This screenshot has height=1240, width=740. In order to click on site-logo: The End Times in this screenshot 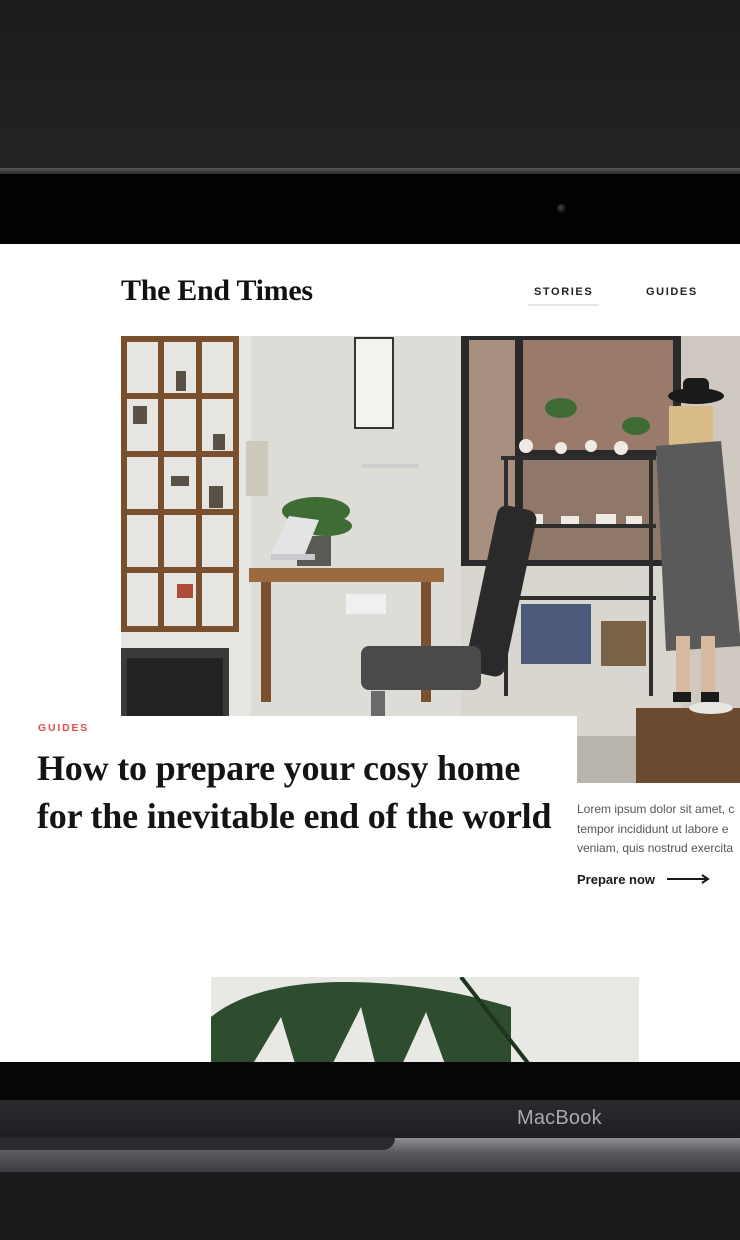, I will do `click(217, 291)`.